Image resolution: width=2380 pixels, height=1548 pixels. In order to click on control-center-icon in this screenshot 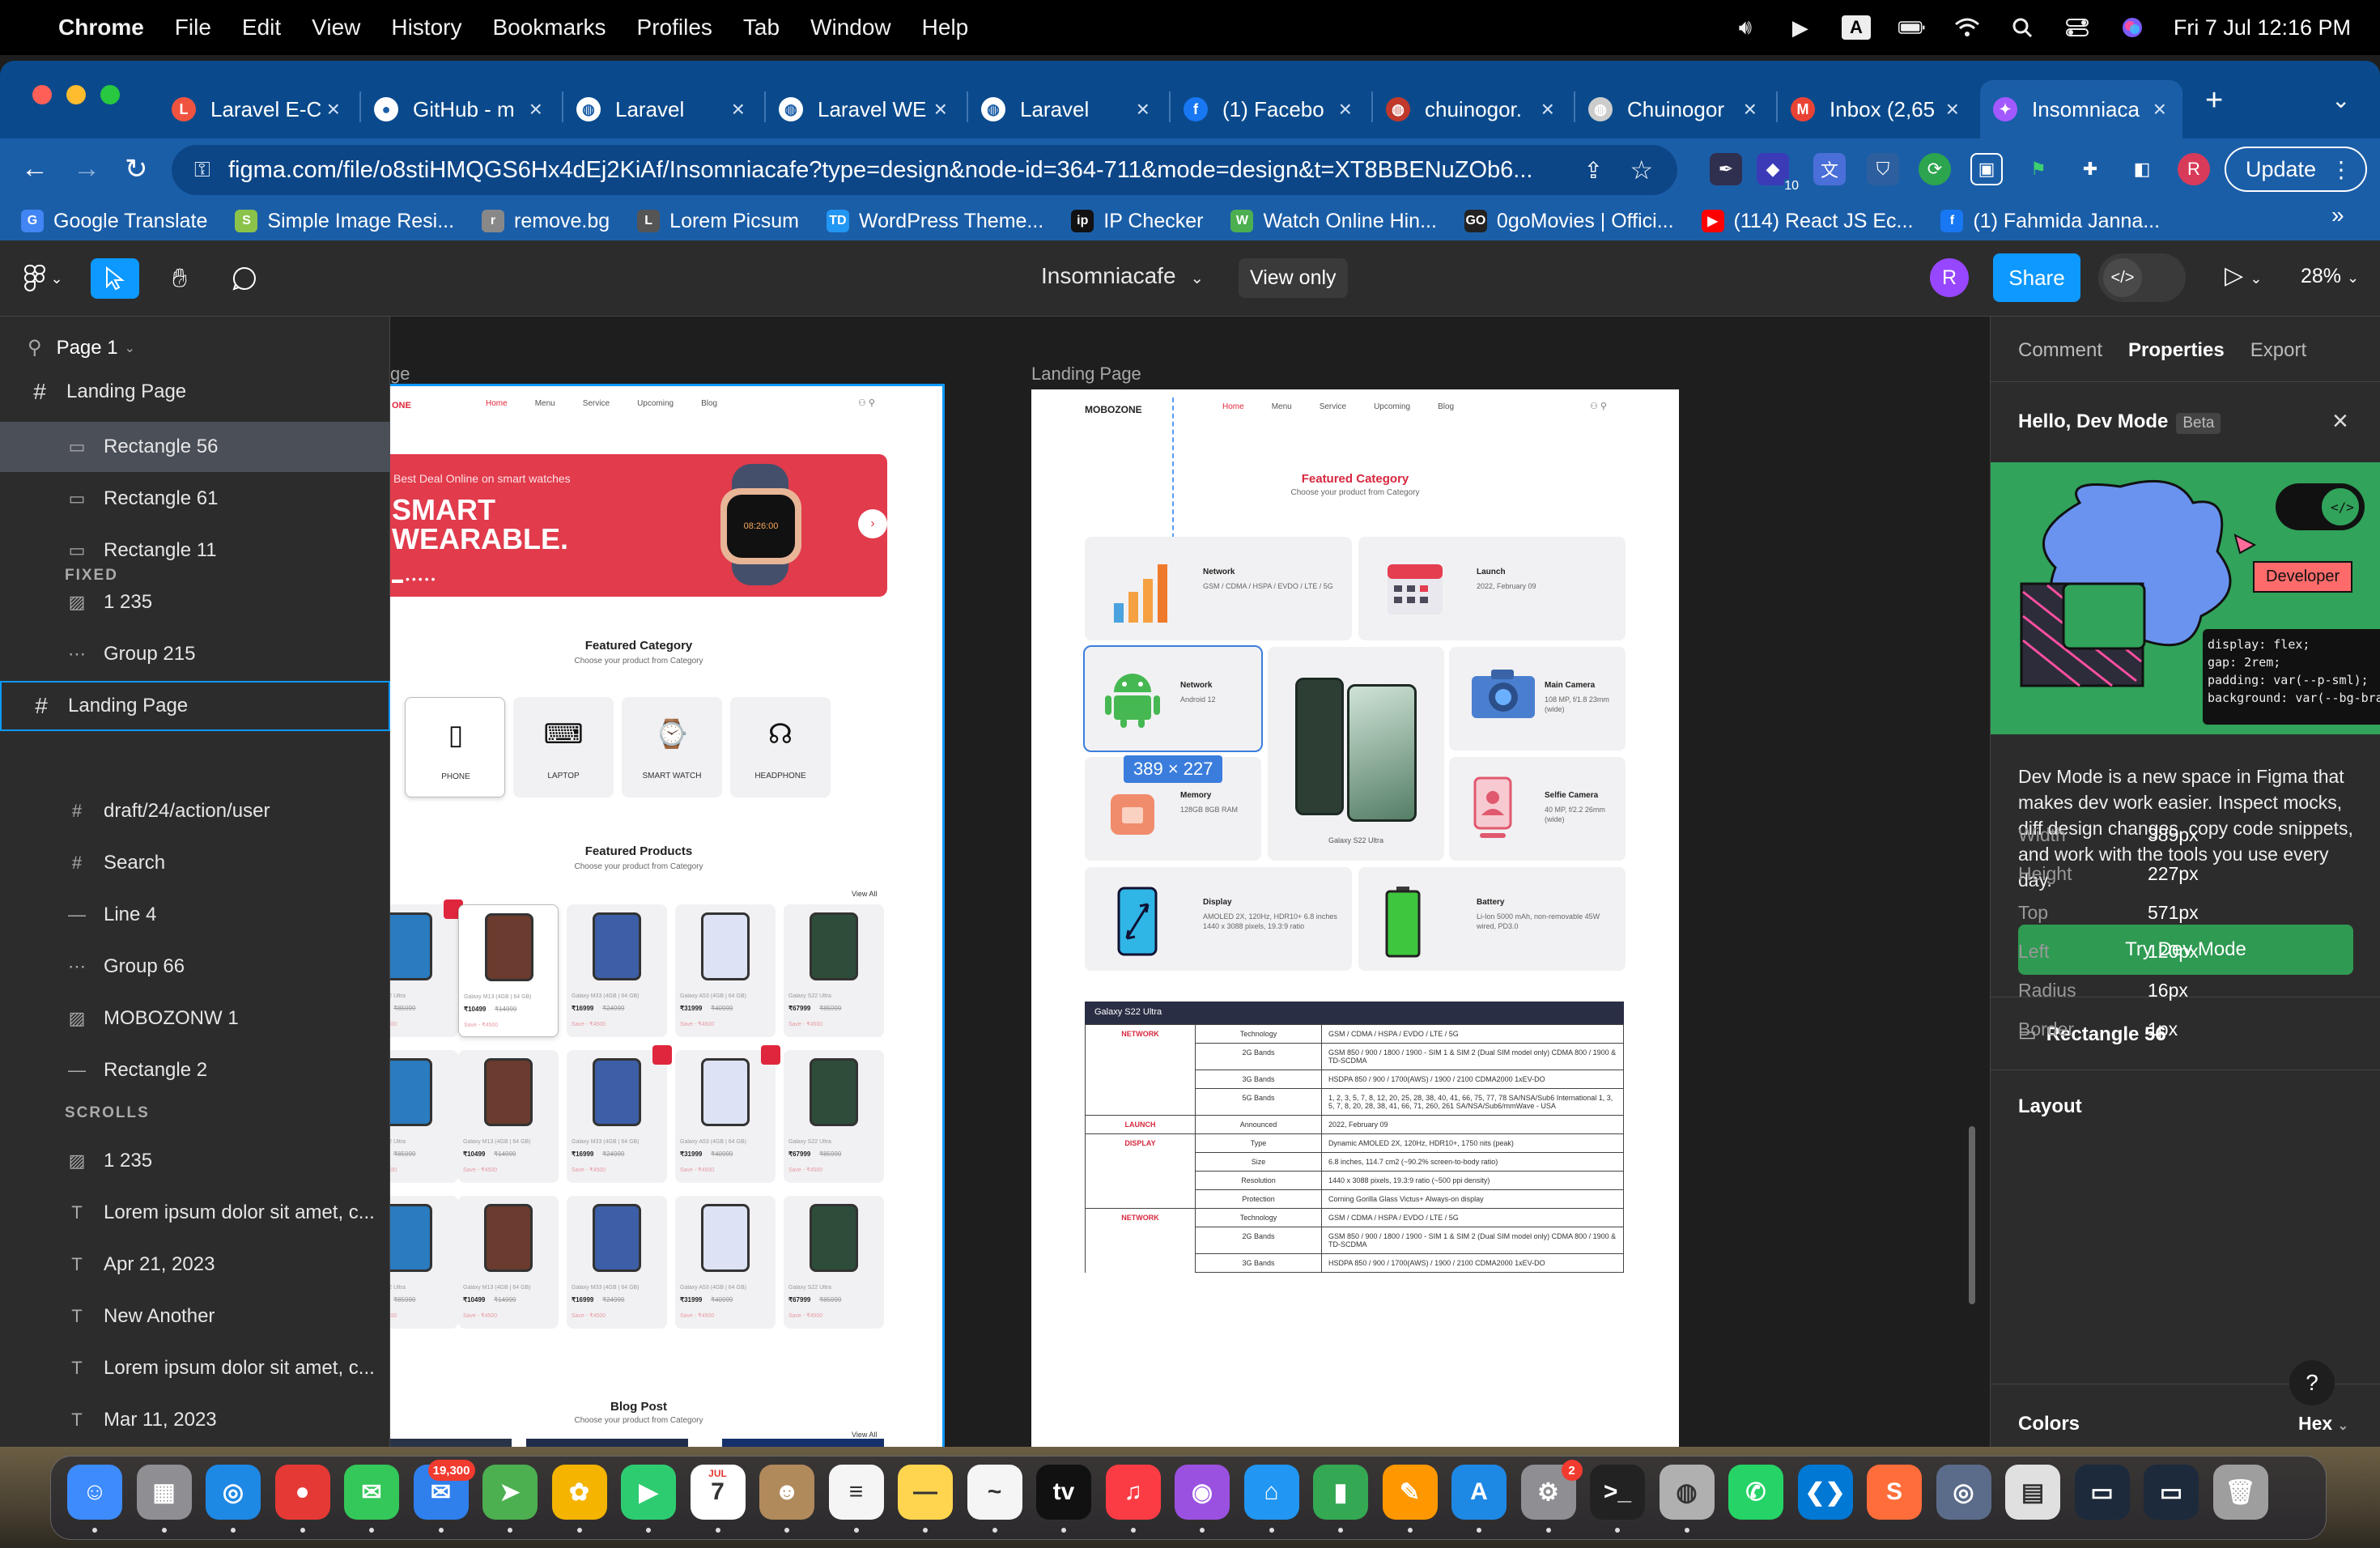, I will do `click(2077, 27)`.